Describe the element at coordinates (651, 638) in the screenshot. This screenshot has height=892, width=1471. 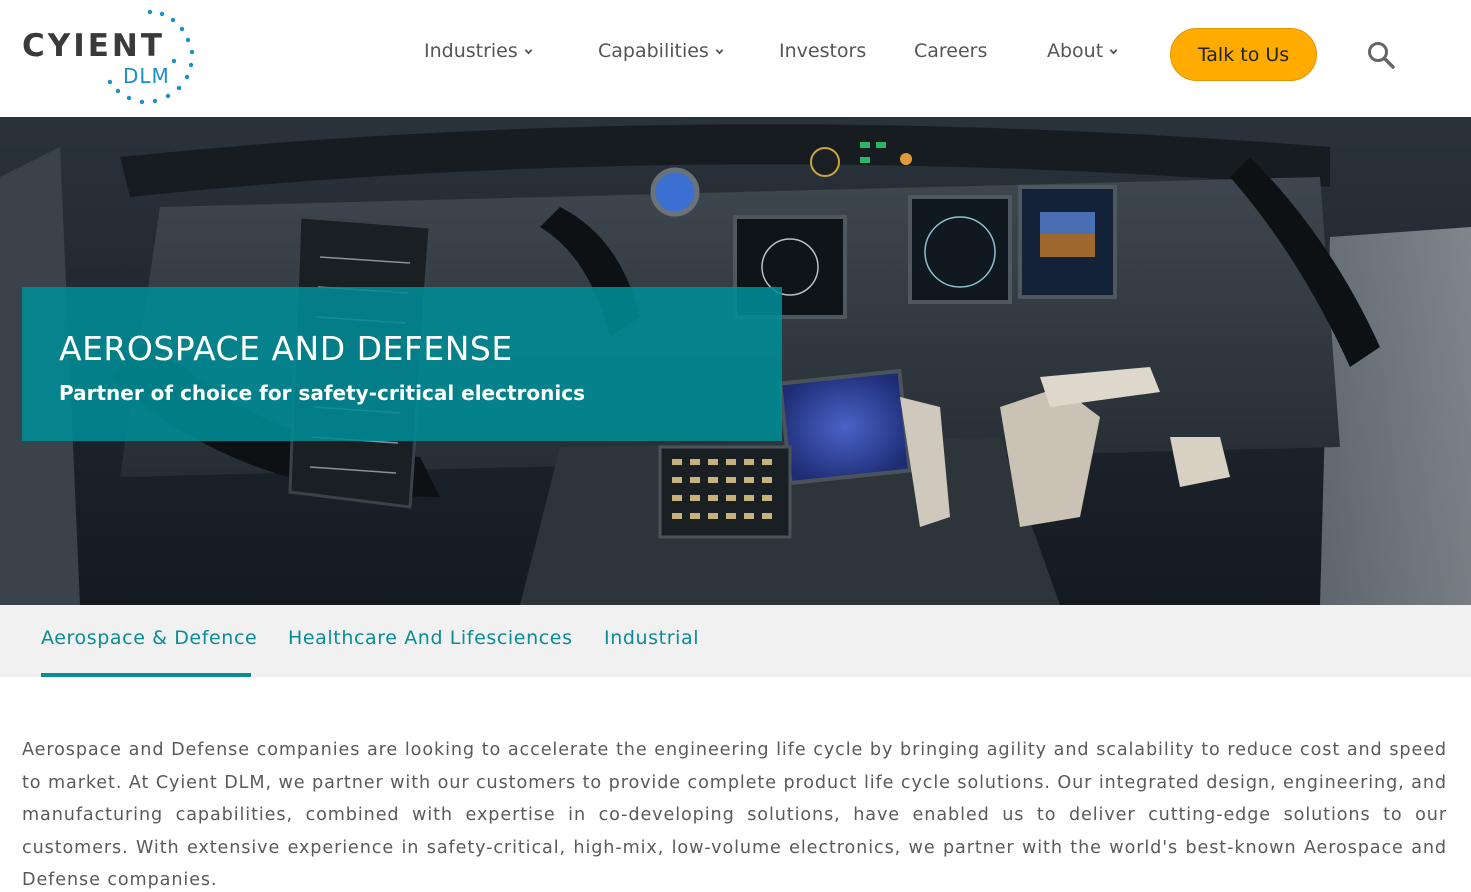
I see `tab-industrial: Industrial` at that location.